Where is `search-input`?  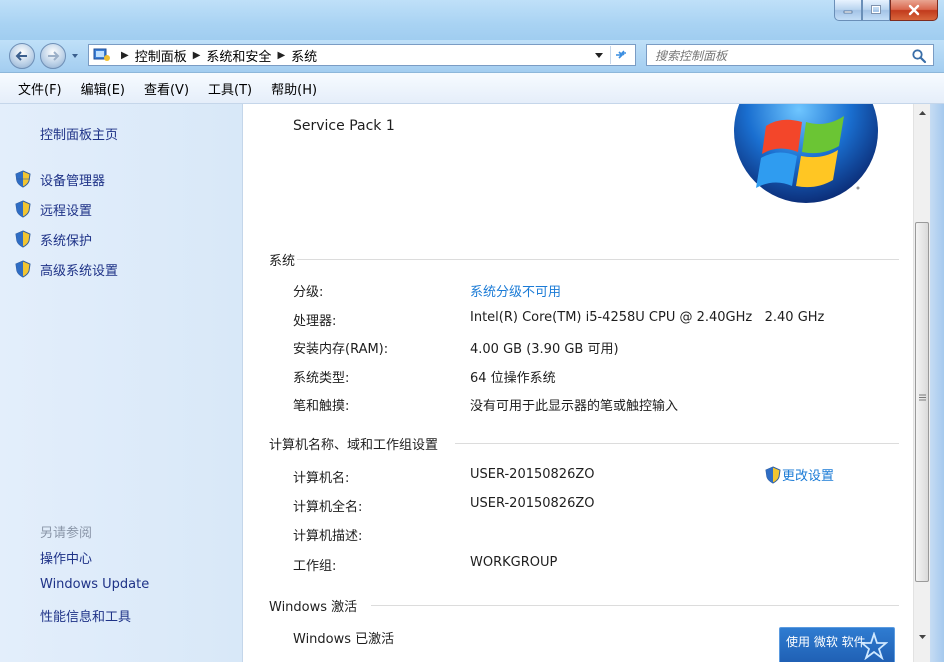
search-input is located at coordinates (780, 56).